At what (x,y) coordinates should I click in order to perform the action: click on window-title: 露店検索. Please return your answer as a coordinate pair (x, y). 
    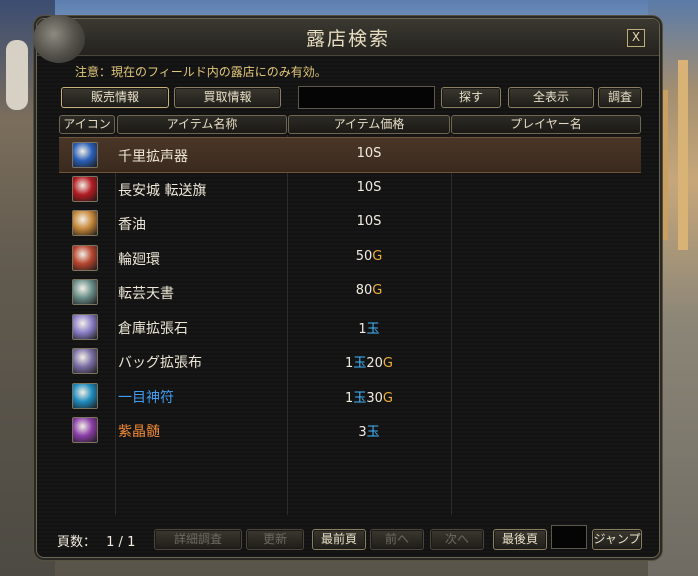
    Looking at the image, I should click on (347, 39).